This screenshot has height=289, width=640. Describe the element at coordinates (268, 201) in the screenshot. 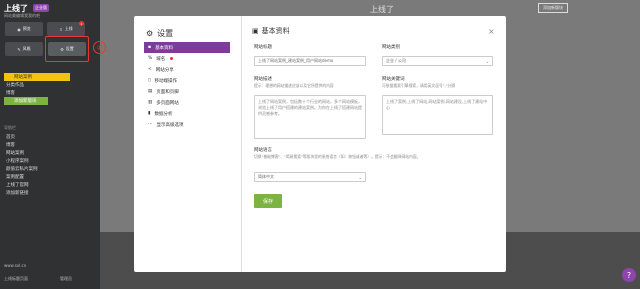

I see `save-button: 保存` at that location.